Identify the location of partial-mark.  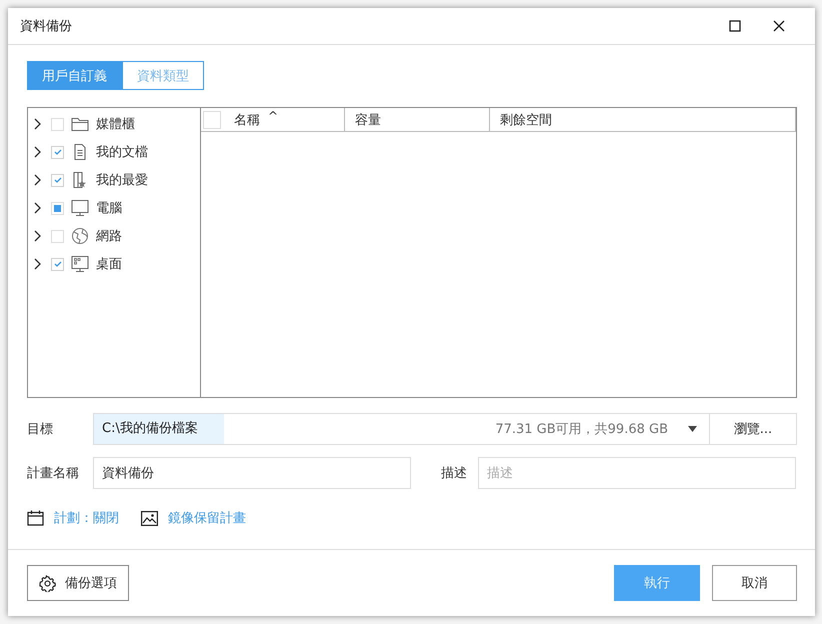
(57, 208).